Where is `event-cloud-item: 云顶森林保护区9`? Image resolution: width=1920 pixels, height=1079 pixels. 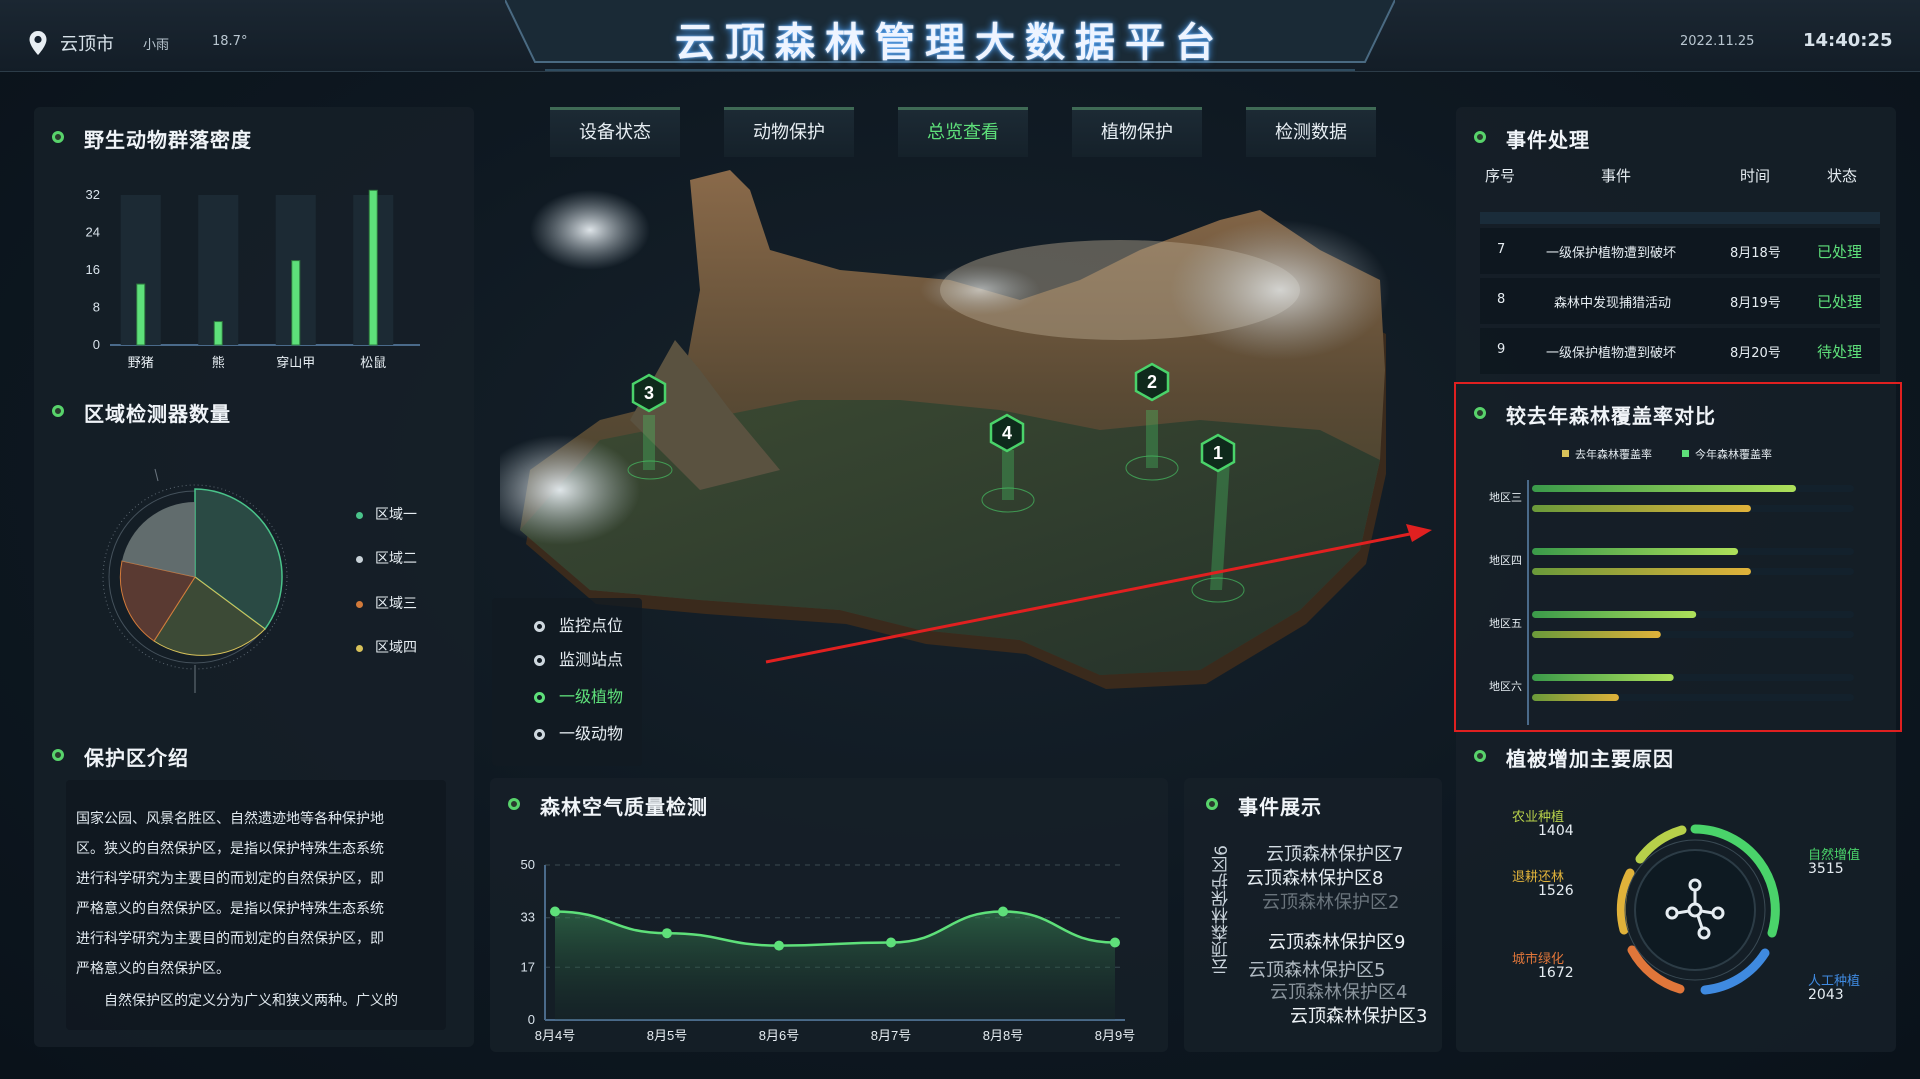 event-cloud-item: 云顶森林保护区9 is located at coordinates (1336, 941).